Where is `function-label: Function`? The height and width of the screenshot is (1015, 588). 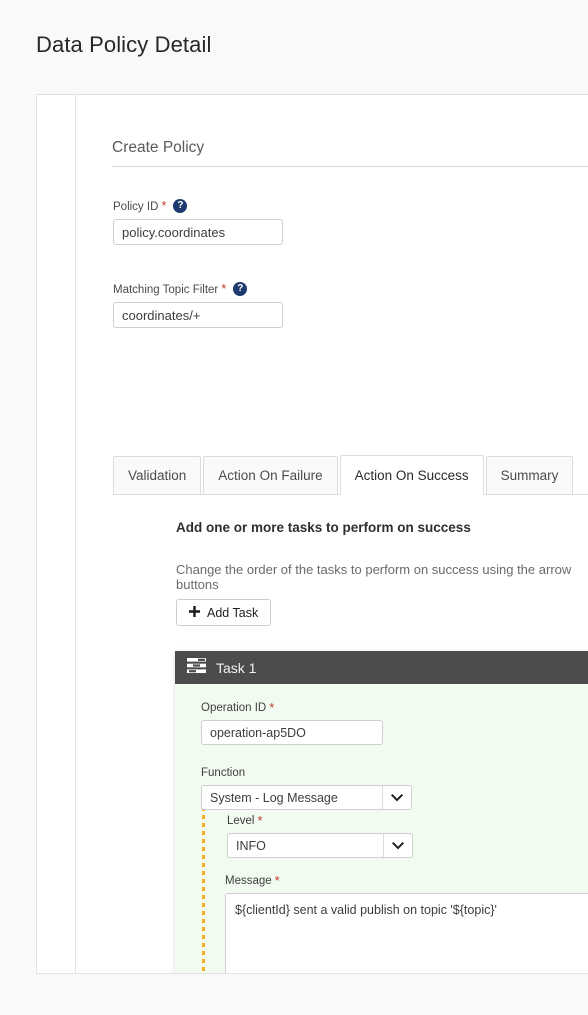
function-label: Function is located at coordinates (306, 773).